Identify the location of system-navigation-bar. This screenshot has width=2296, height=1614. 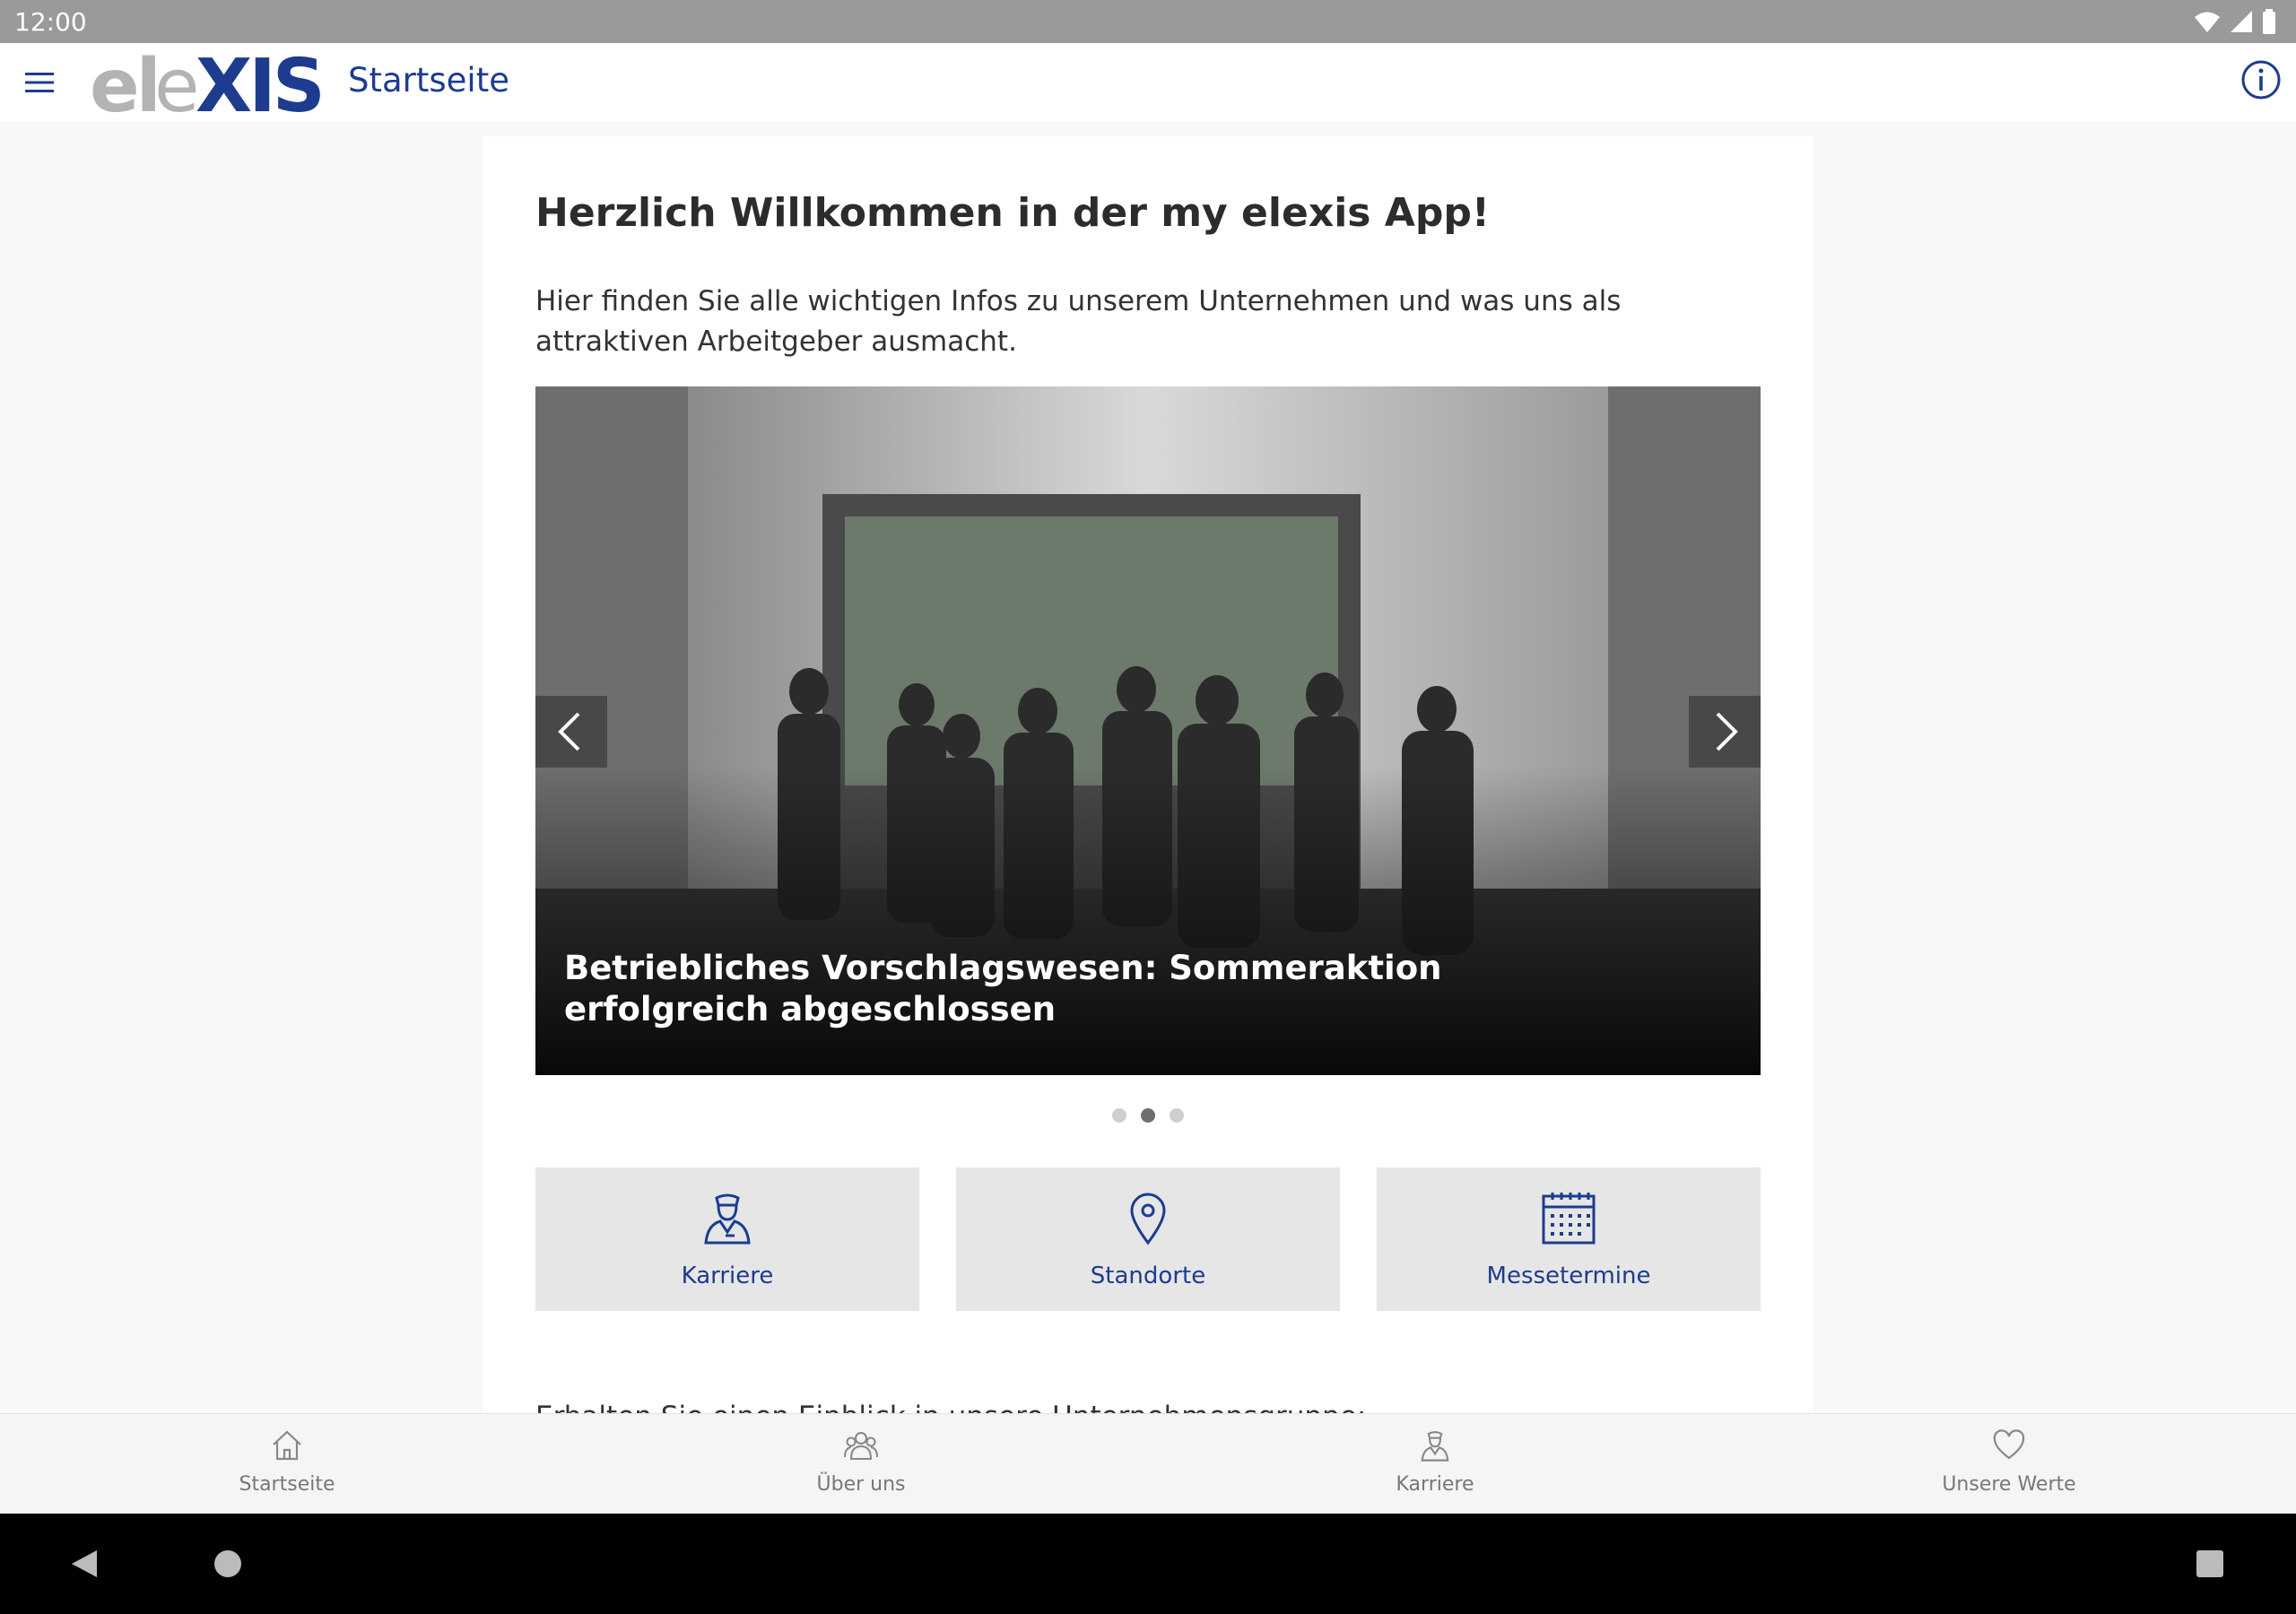
(1148, 1564).